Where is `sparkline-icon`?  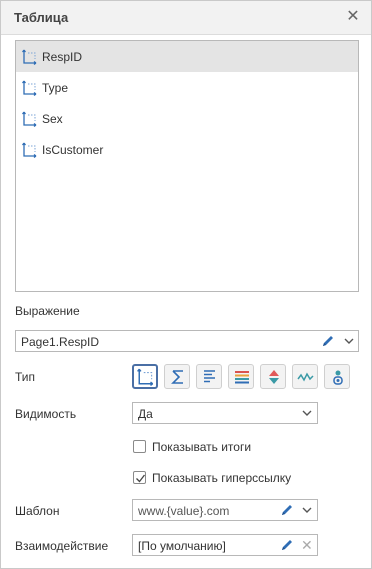
sparkline-icon is located at coordinates (305, 377).